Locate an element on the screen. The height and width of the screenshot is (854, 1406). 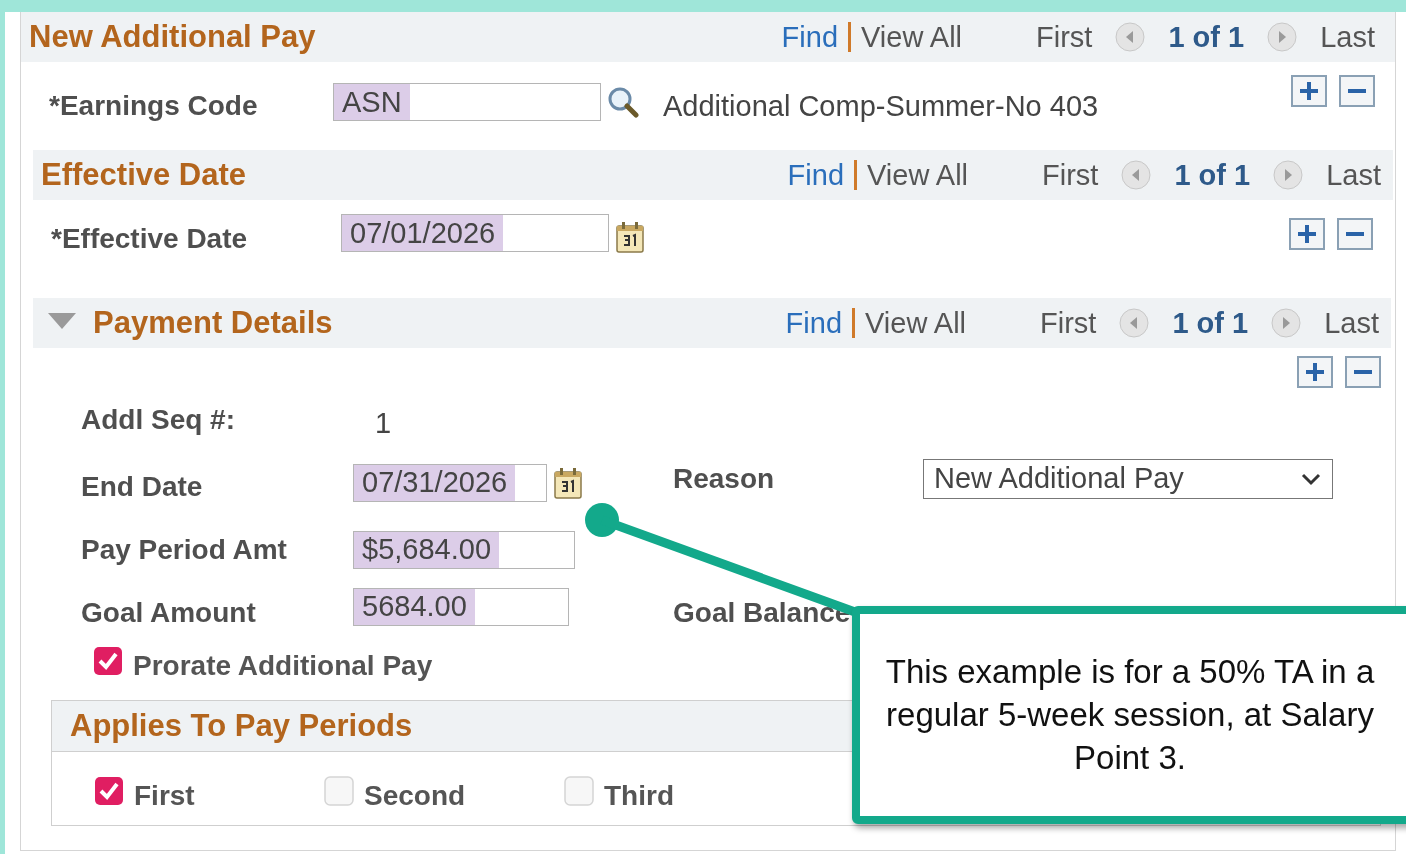
input-field: ASN is located at coordinates (467, 102).